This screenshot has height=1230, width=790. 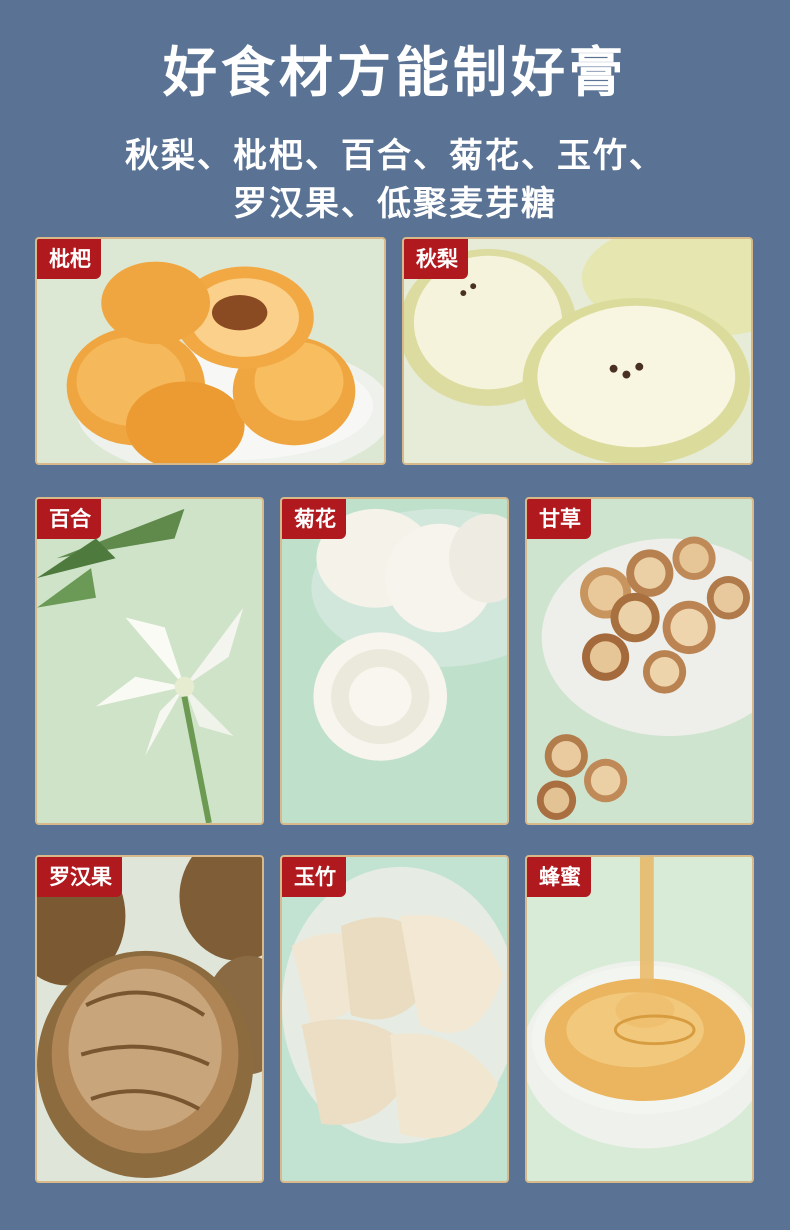 I want to click on ingredients-line-1: 秋梨、枇杷、百合、菊花、玉竹、, so click(x=395, y=156).